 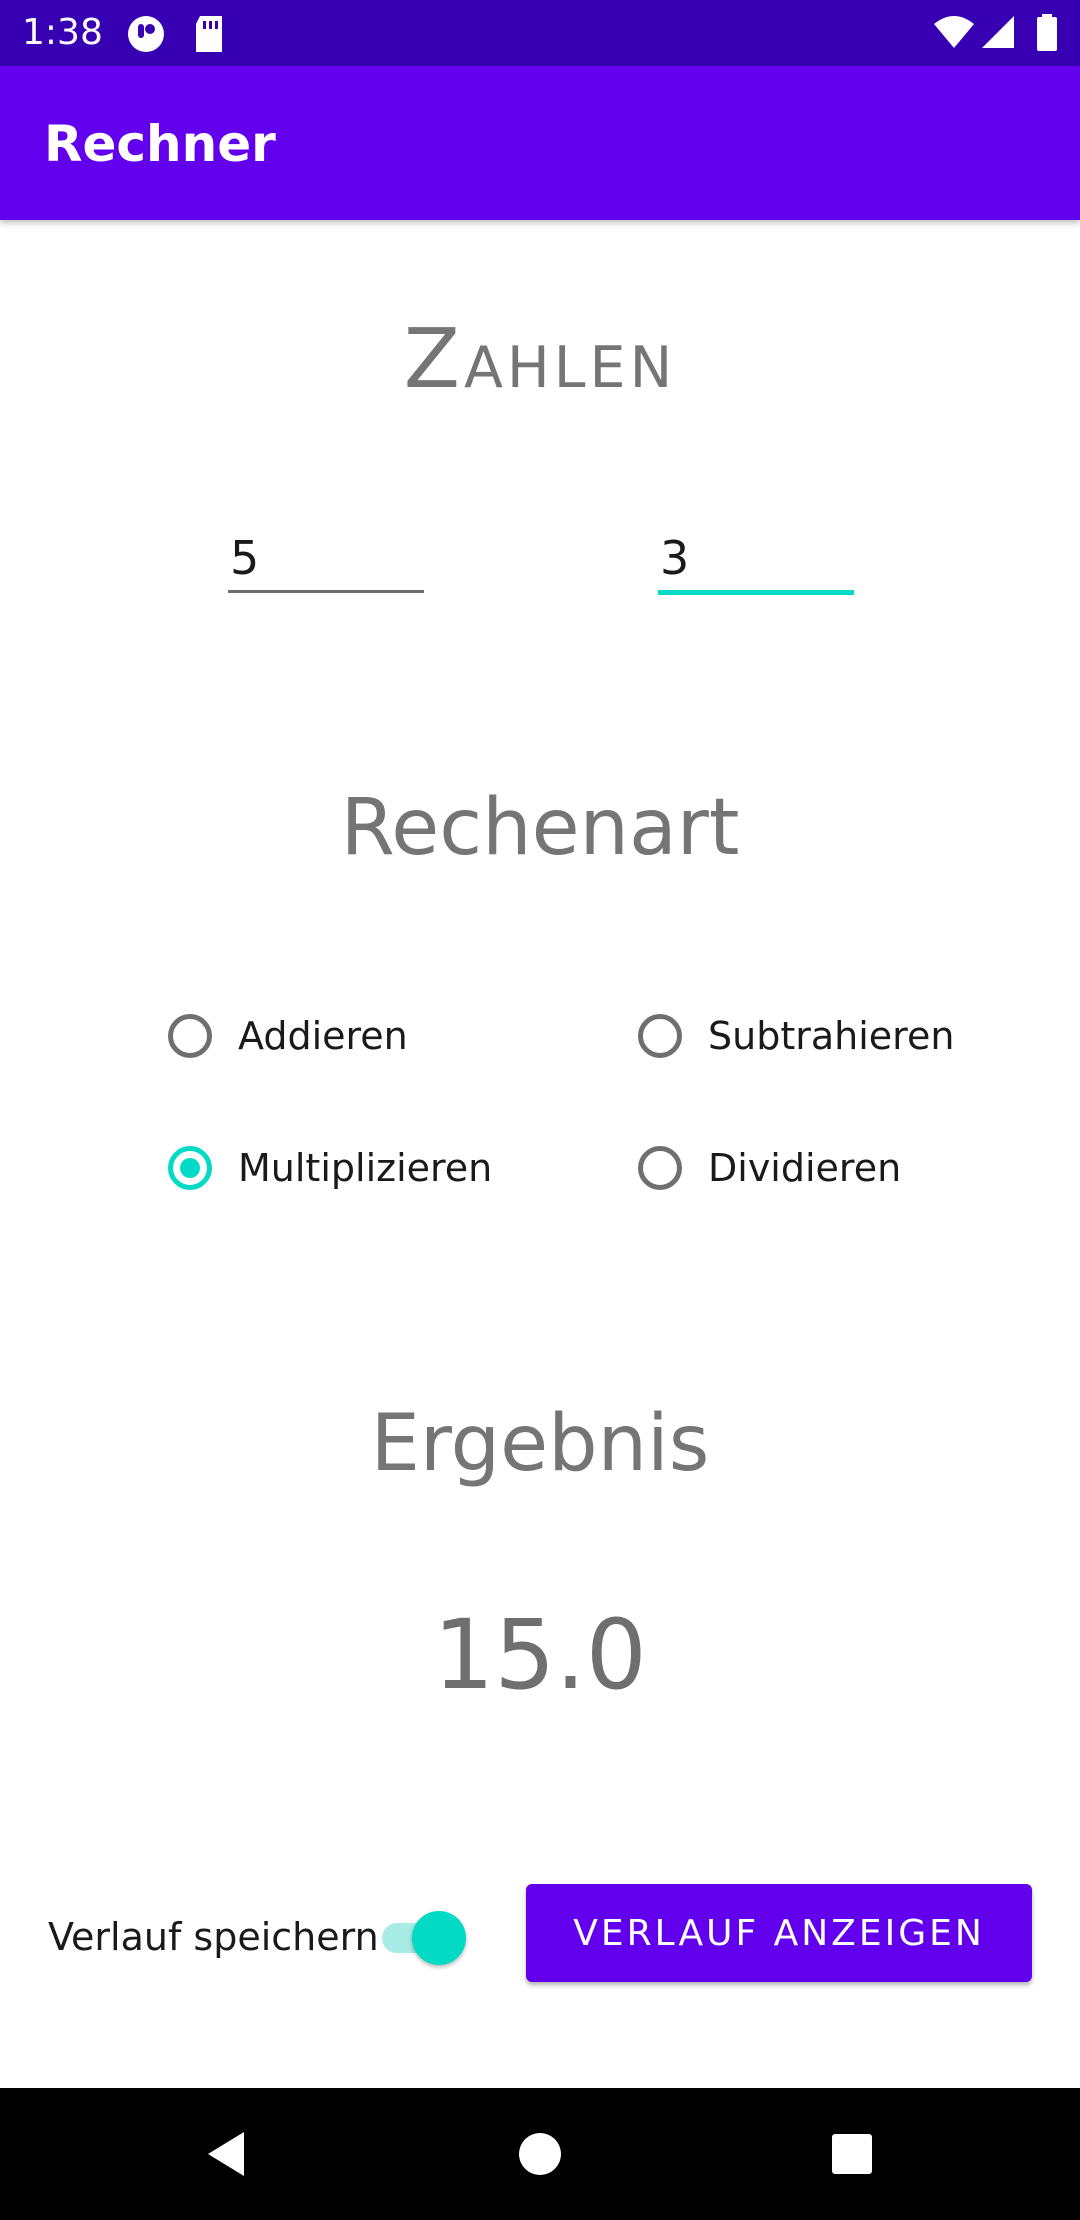 I want to click on back-icon, so click(x=228, y=2156).